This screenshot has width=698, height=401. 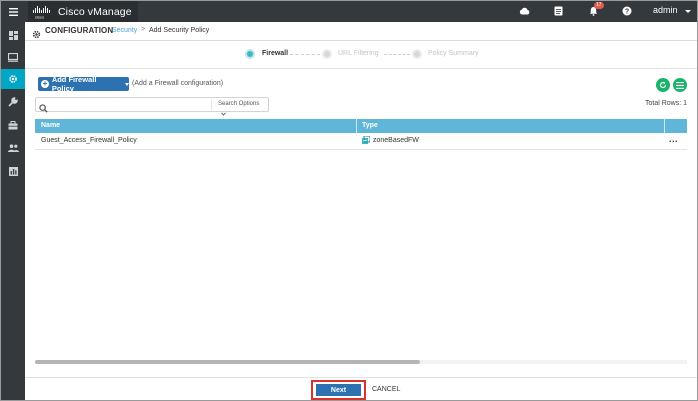 What do you see at coordinates (665, 10) in the screenshot?
I see `user-menu: admin` at bounding box center [665, 10].